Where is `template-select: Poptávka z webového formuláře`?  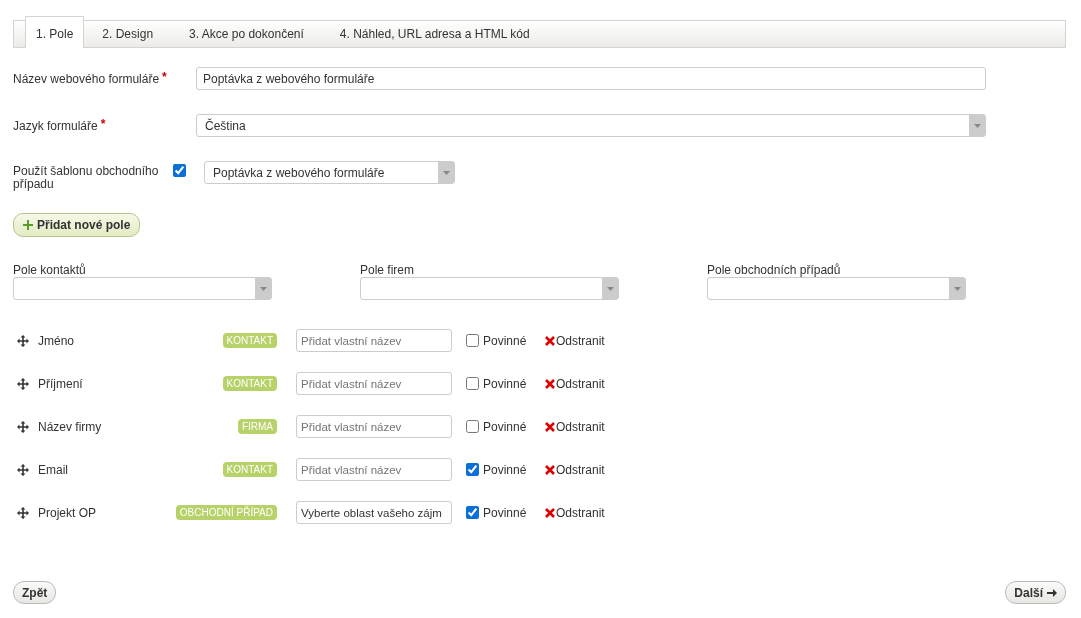 template-select: Poptávka z webového formuláře is located at coordinates (329, 172).